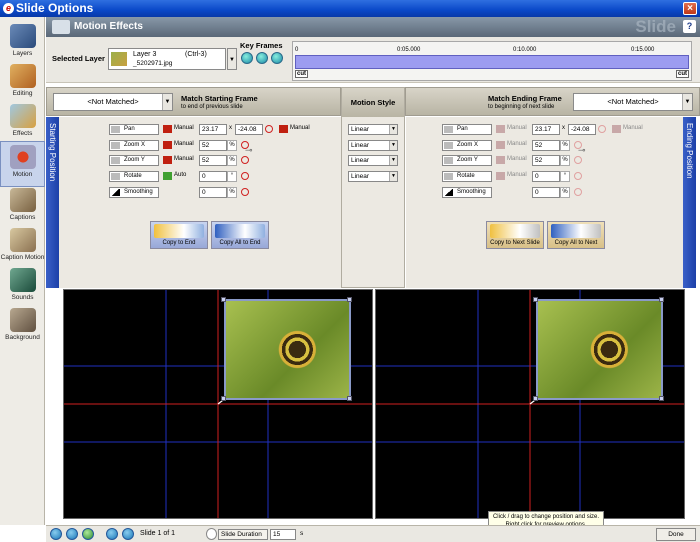 Image resolution: width=700 pixels, height=542 pixels. I want to click on motion-icon, so click(22, 157).